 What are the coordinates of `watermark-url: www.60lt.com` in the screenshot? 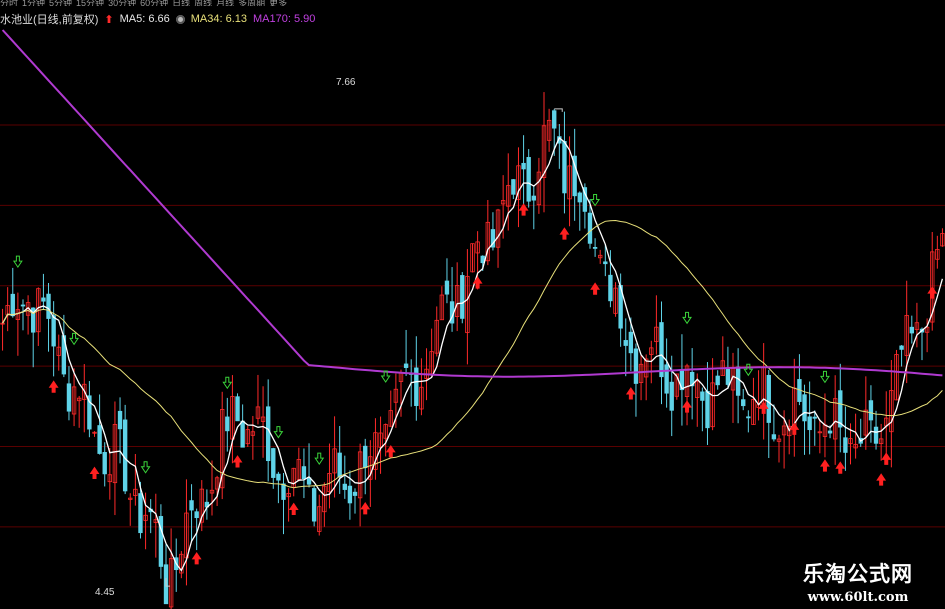 It's located at (858, 597).